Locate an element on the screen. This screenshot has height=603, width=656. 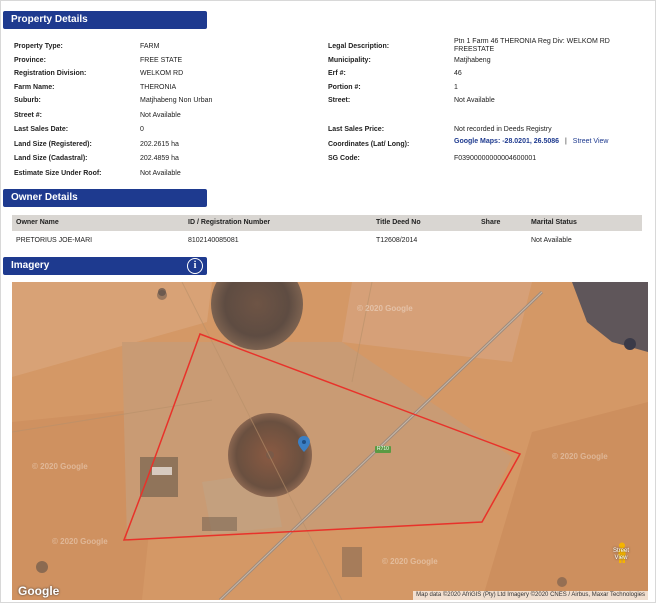
property-type-value: FARM is located at coordinates (150, 46).